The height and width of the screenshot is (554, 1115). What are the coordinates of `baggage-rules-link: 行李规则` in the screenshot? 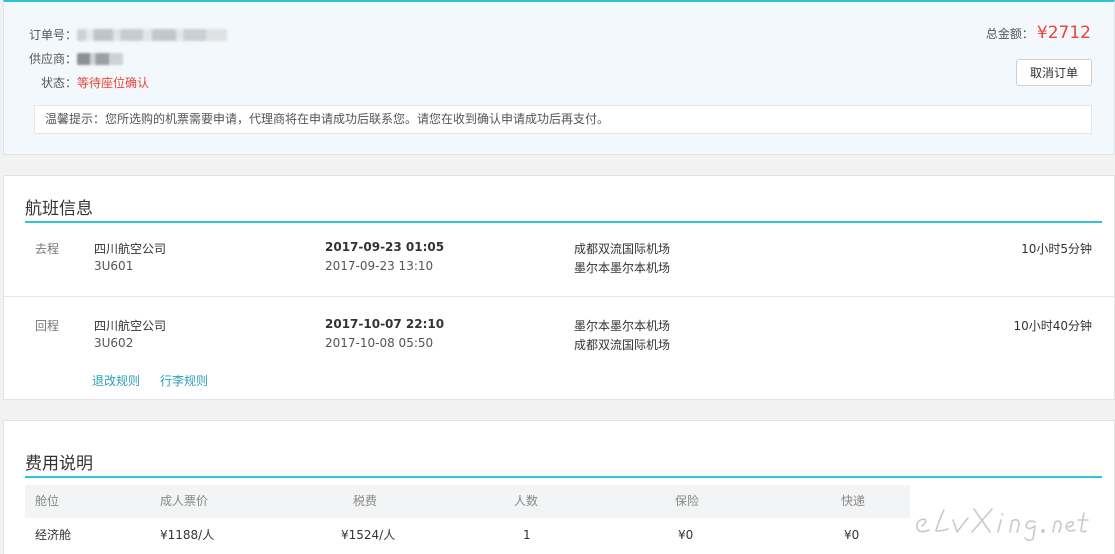 It's located at (184, 380).